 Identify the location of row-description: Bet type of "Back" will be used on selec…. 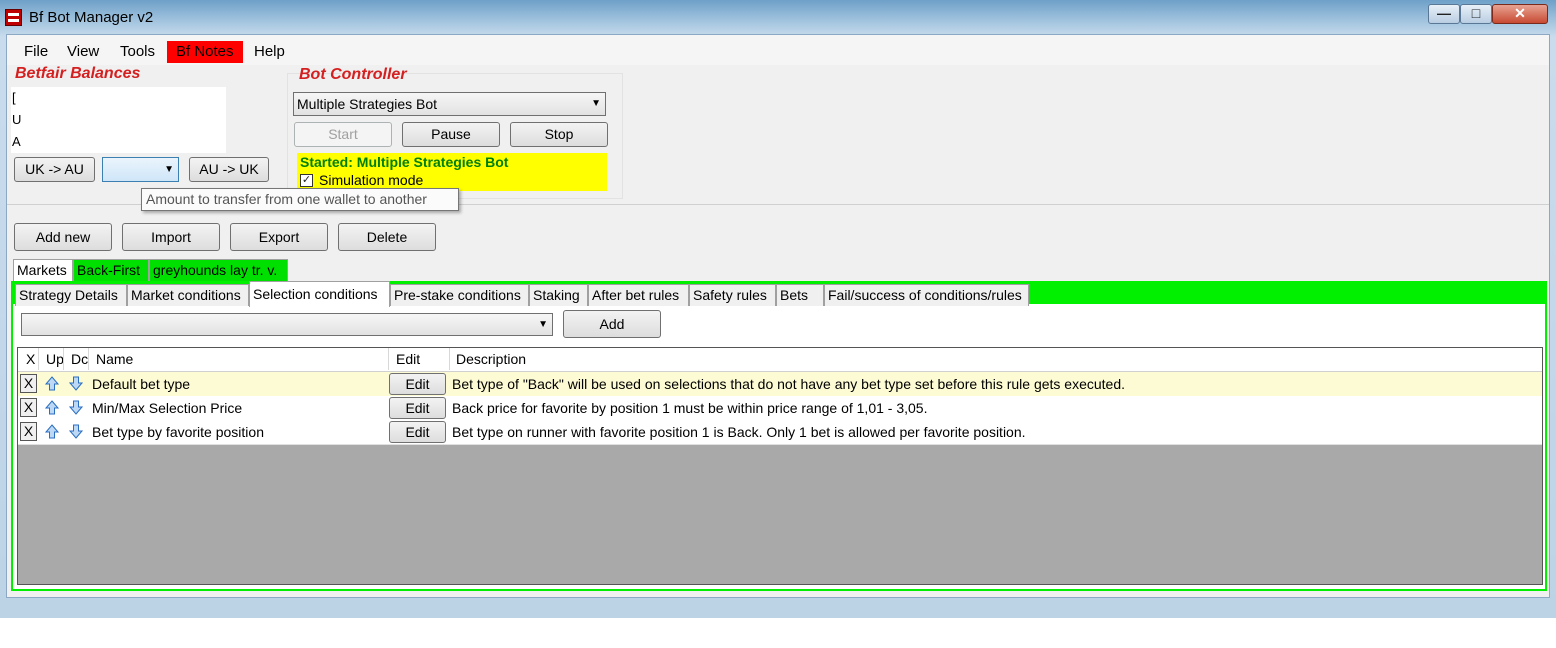
(789, 384).